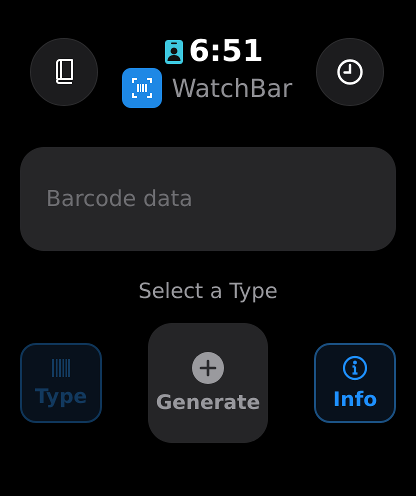 The image size is (416, 496). Describe the element at coordinates (173, 52) in the screenshot. I see `person-badge-icon` at that location.